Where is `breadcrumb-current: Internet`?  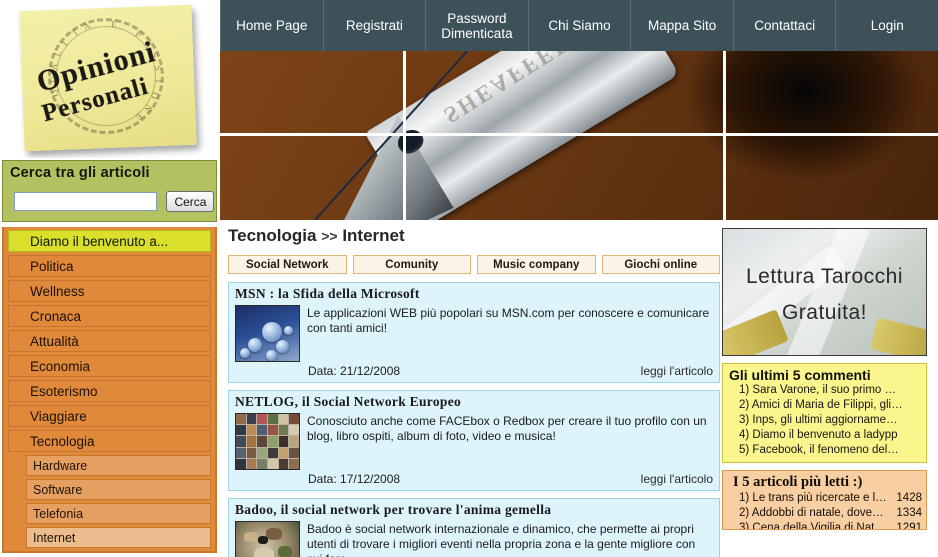 breadcrumb-current: Internet is located at coordinates (373, 235).